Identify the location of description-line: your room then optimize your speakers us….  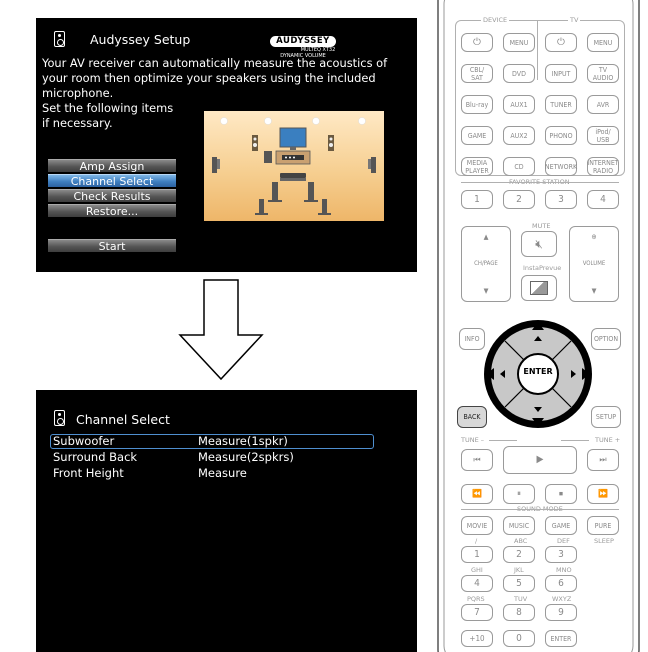
(209, 78).